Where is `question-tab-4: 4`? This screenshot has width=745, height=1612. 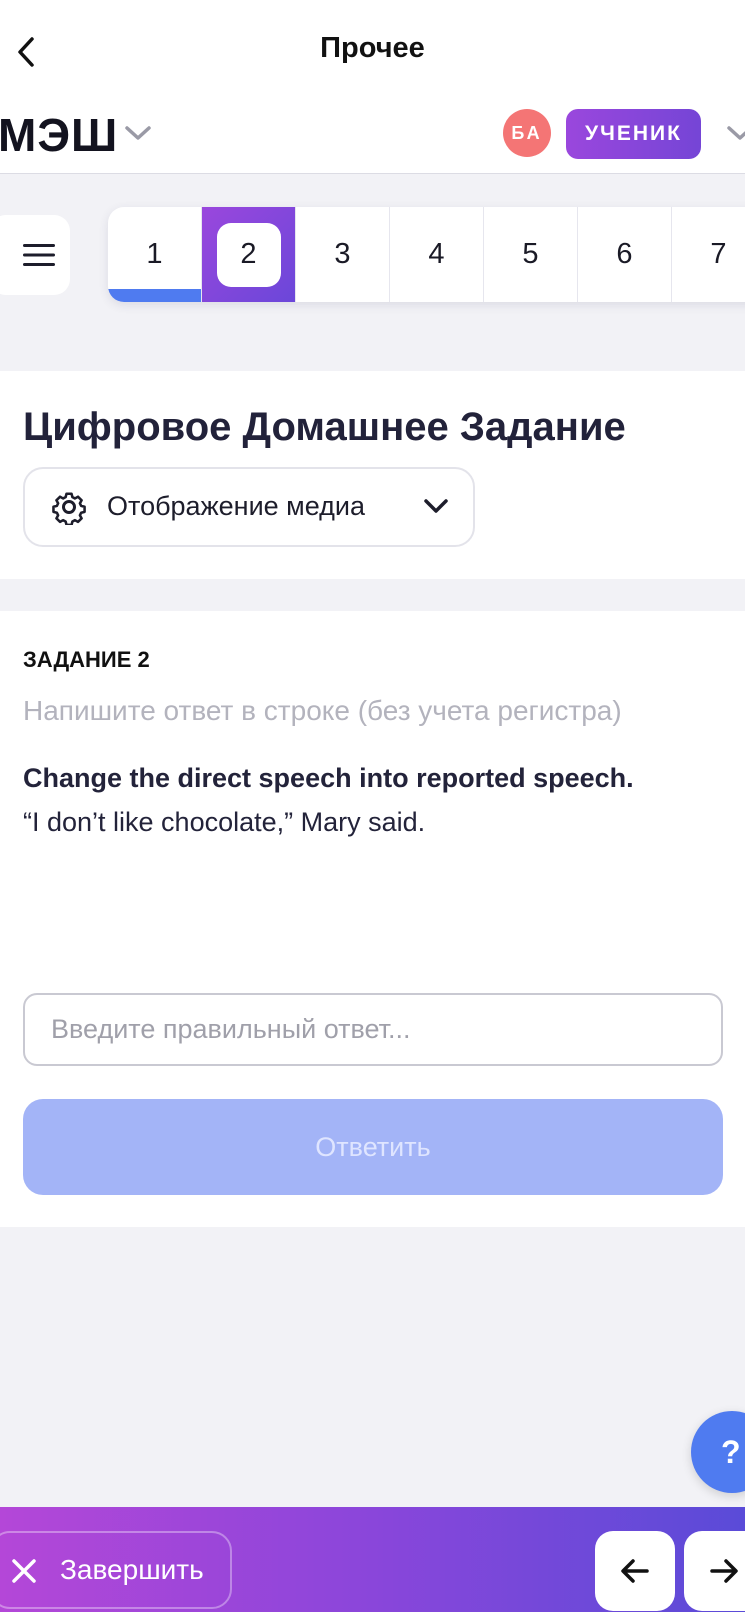
question-tab-4: 4 is located at coordinates (437, 254).